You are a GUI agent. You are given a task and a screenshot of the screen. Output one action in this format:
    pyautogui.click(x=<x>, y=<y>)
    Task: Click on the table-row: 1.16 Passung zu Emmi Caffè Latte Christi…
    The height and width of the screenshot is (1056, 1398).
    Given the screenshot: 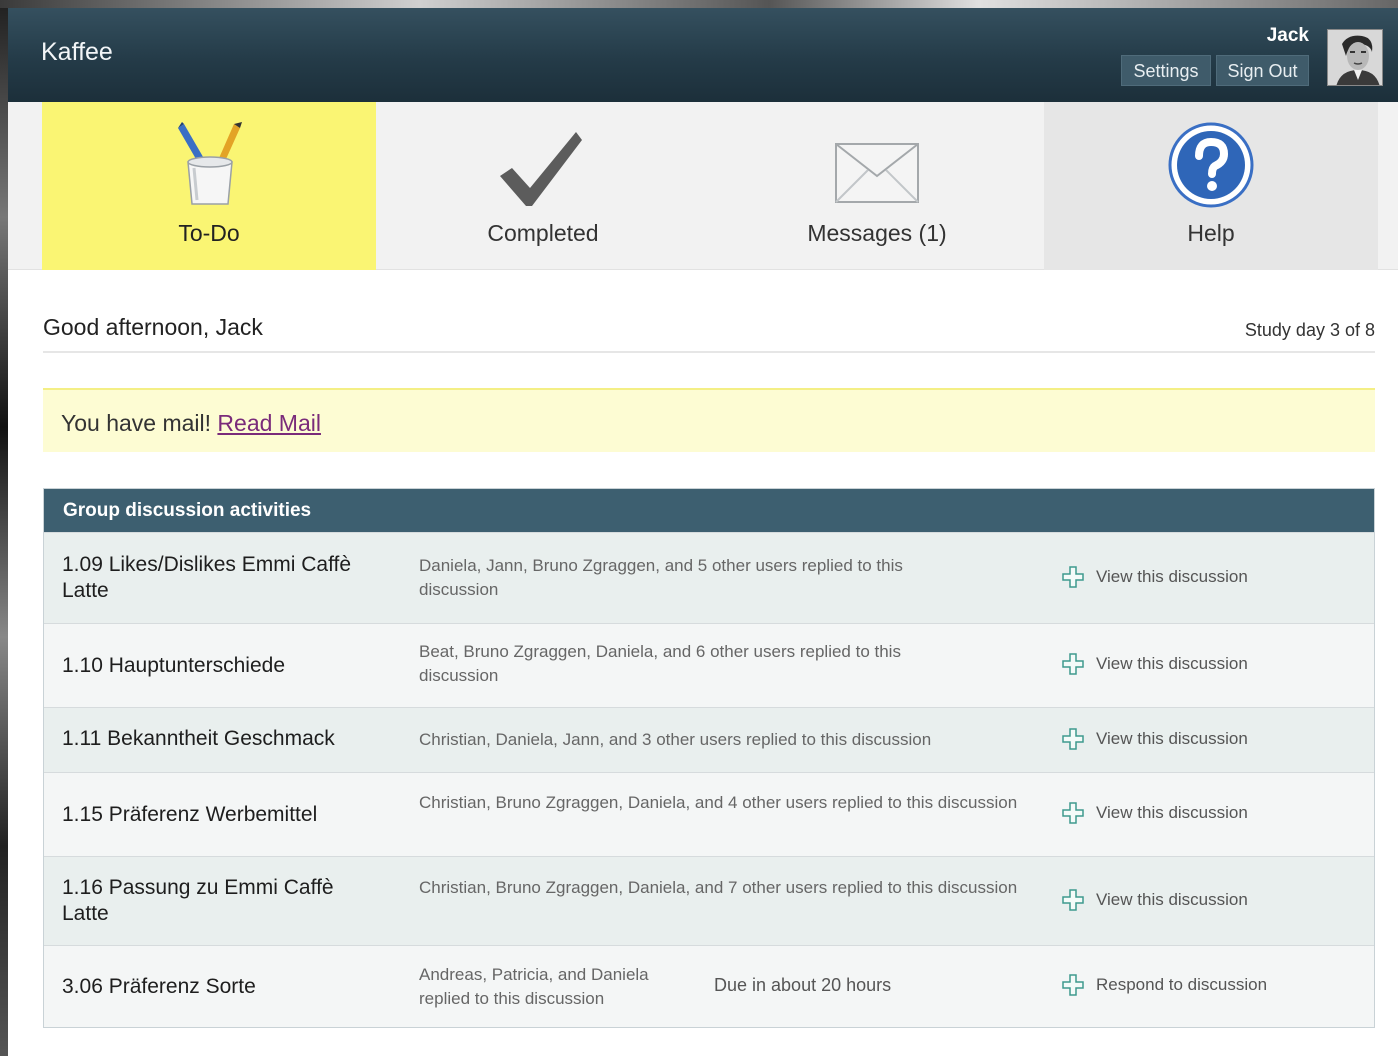 What is the action you would take?
    pyautogui.click(x=709, y=900)
    